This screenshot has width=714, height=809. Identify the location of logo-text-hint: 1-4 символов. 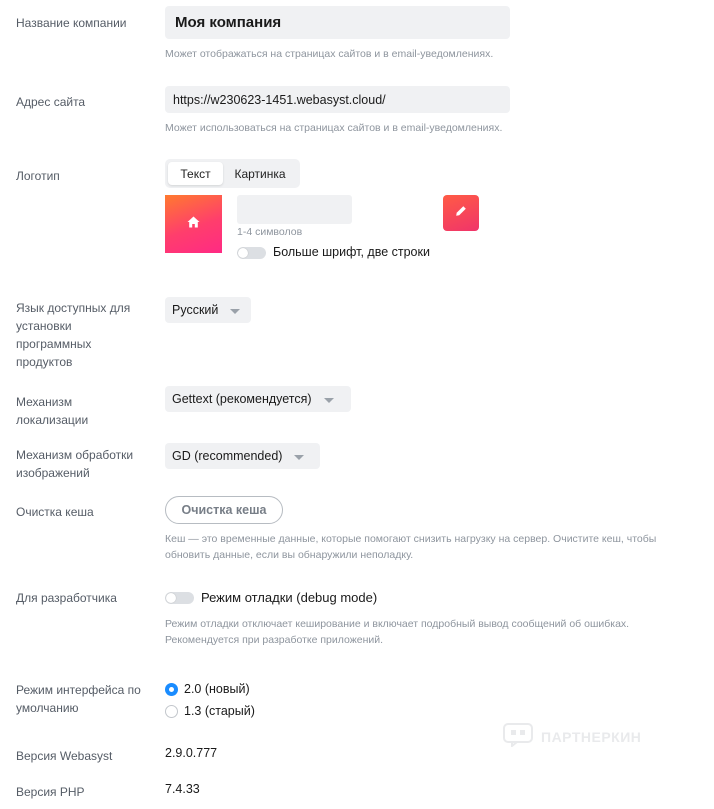
(270, 232).